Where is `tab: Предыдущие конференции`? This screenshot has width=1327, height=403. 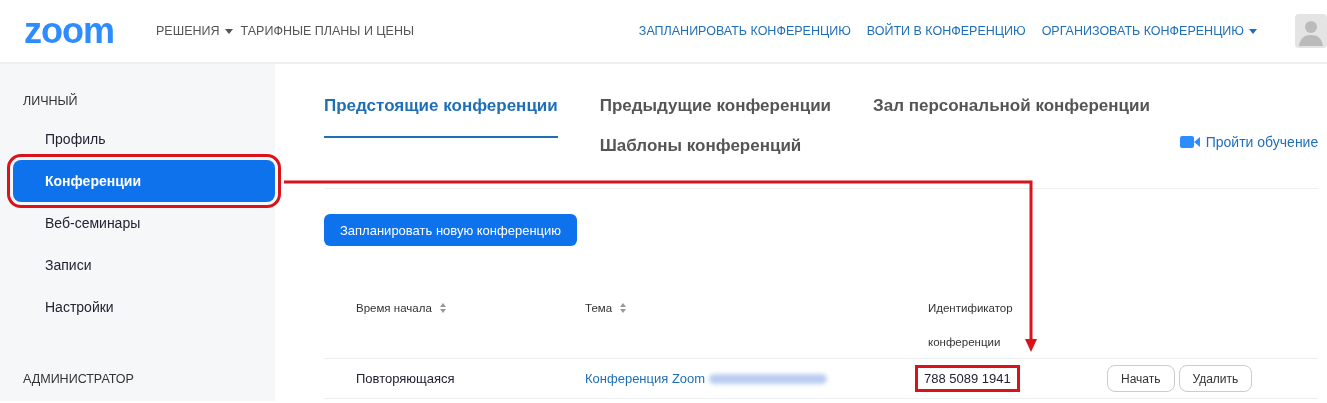 tab: Предыдущие конференции is located at coordinates (715, 116).